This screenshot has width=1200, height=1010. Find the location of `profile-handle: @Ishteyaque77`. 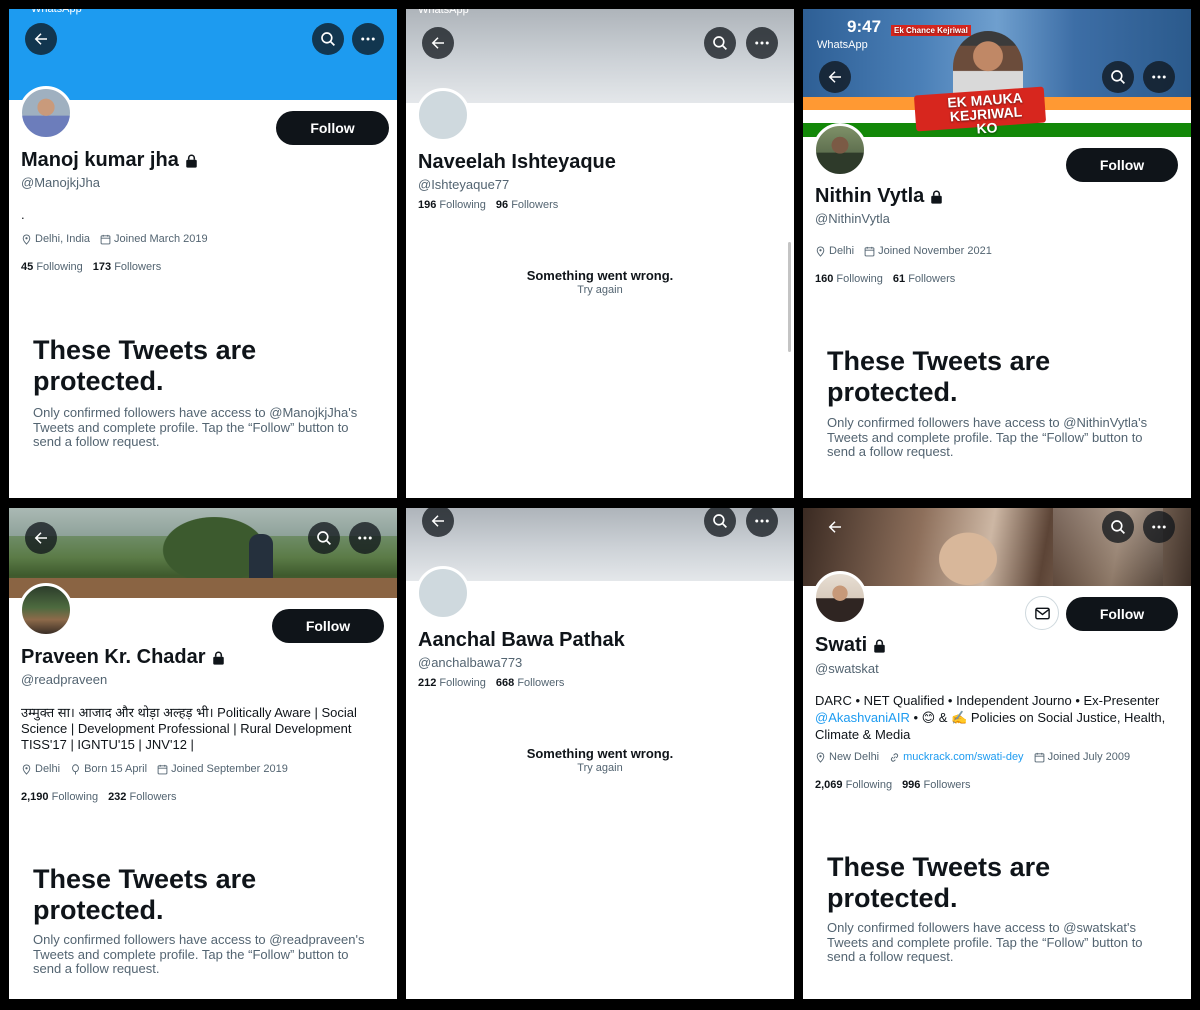

profile-handle: @Ishteyaque77 is located at coordinates (464, 184).